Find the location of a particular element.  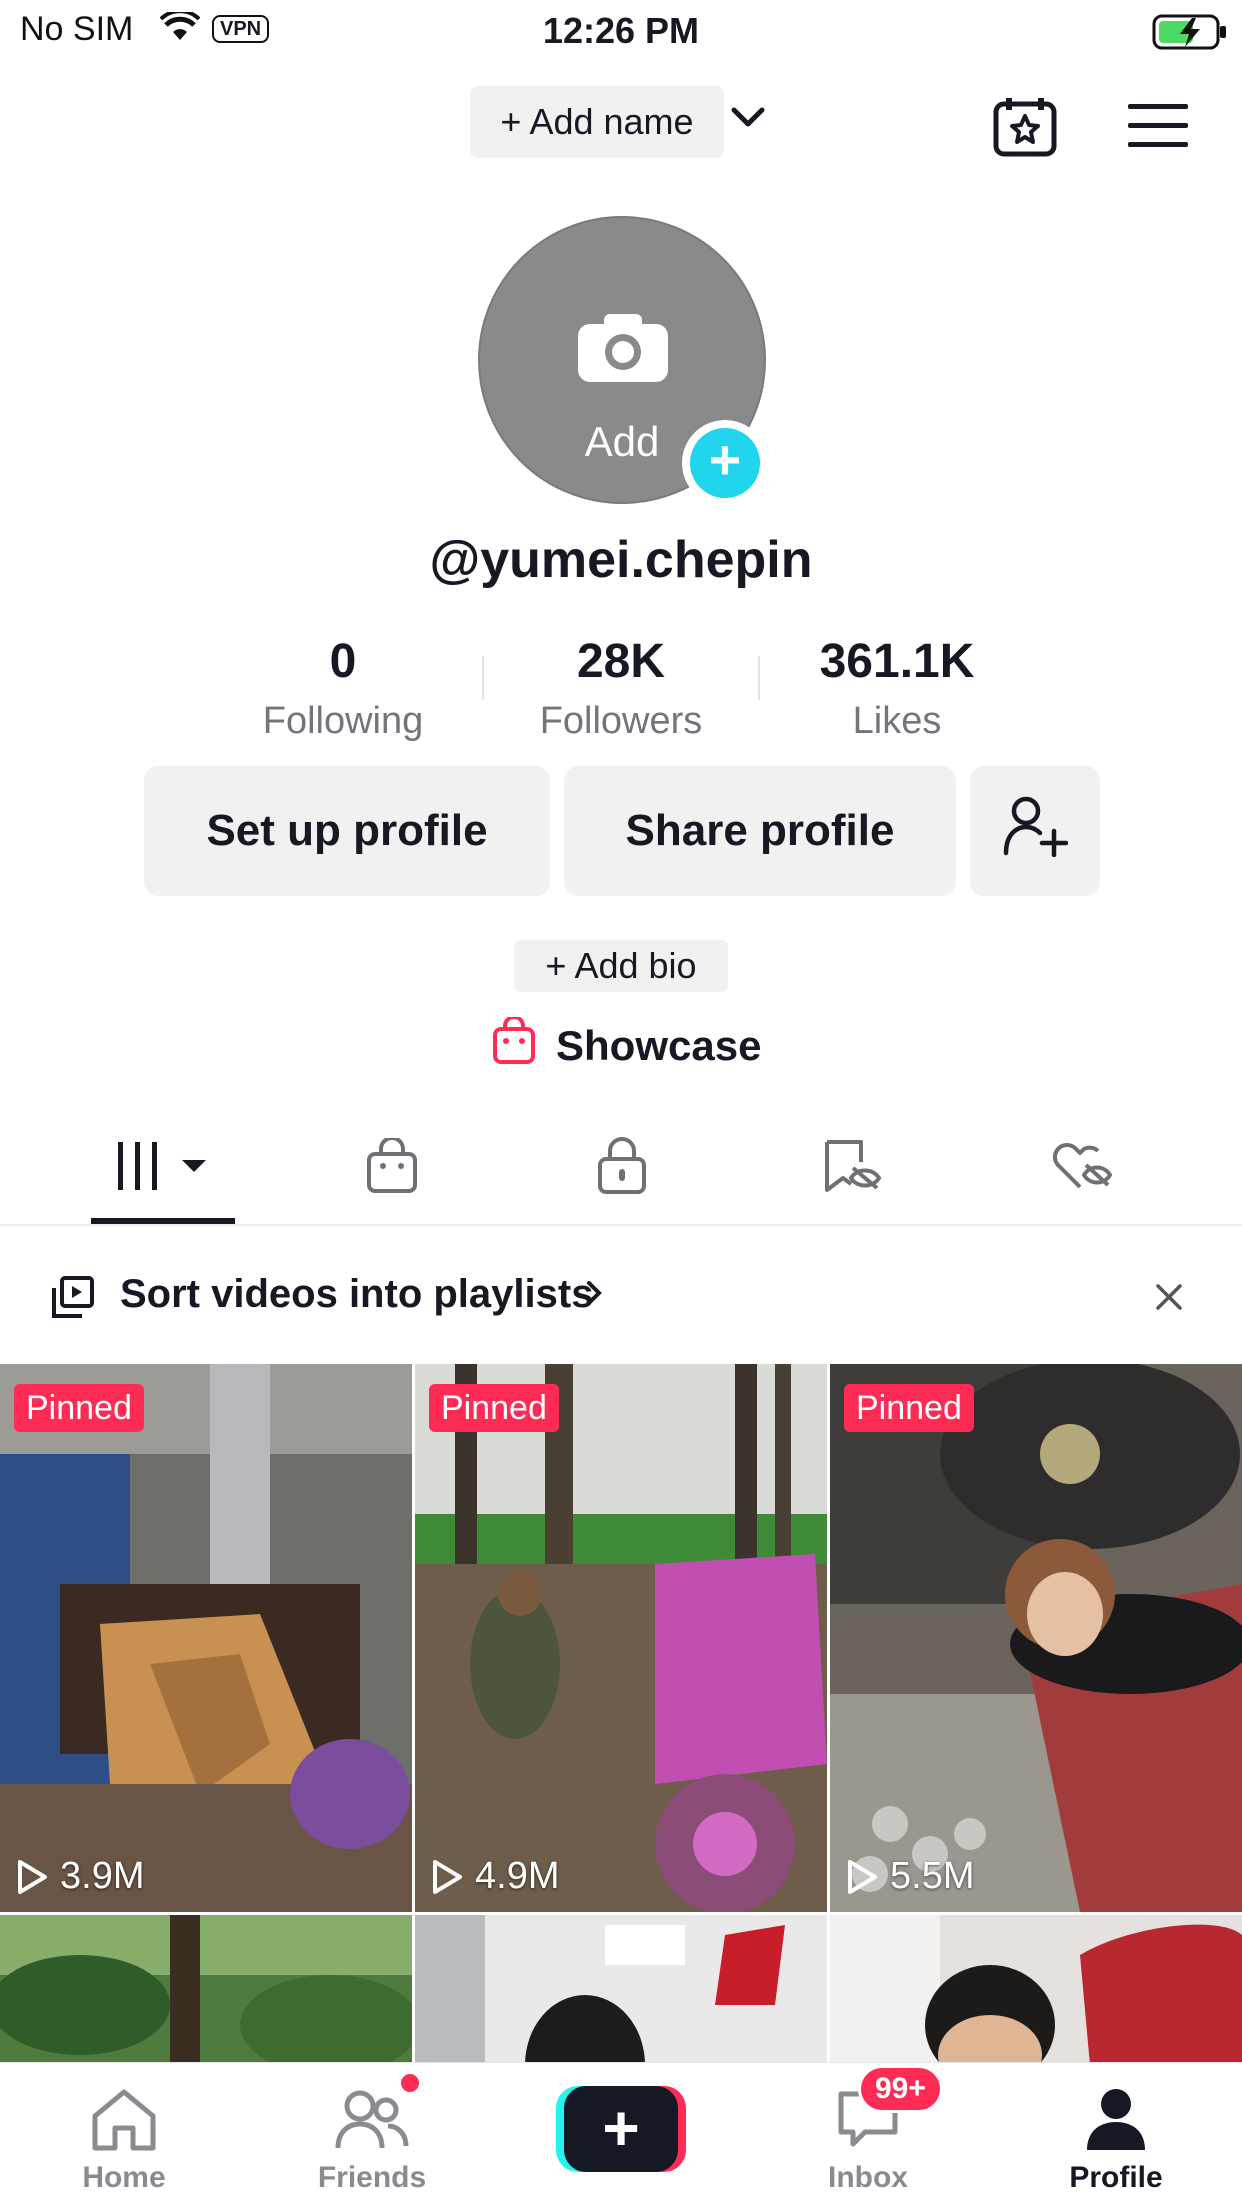

view-count: 3.9M is located at coordinates (80, 1876).